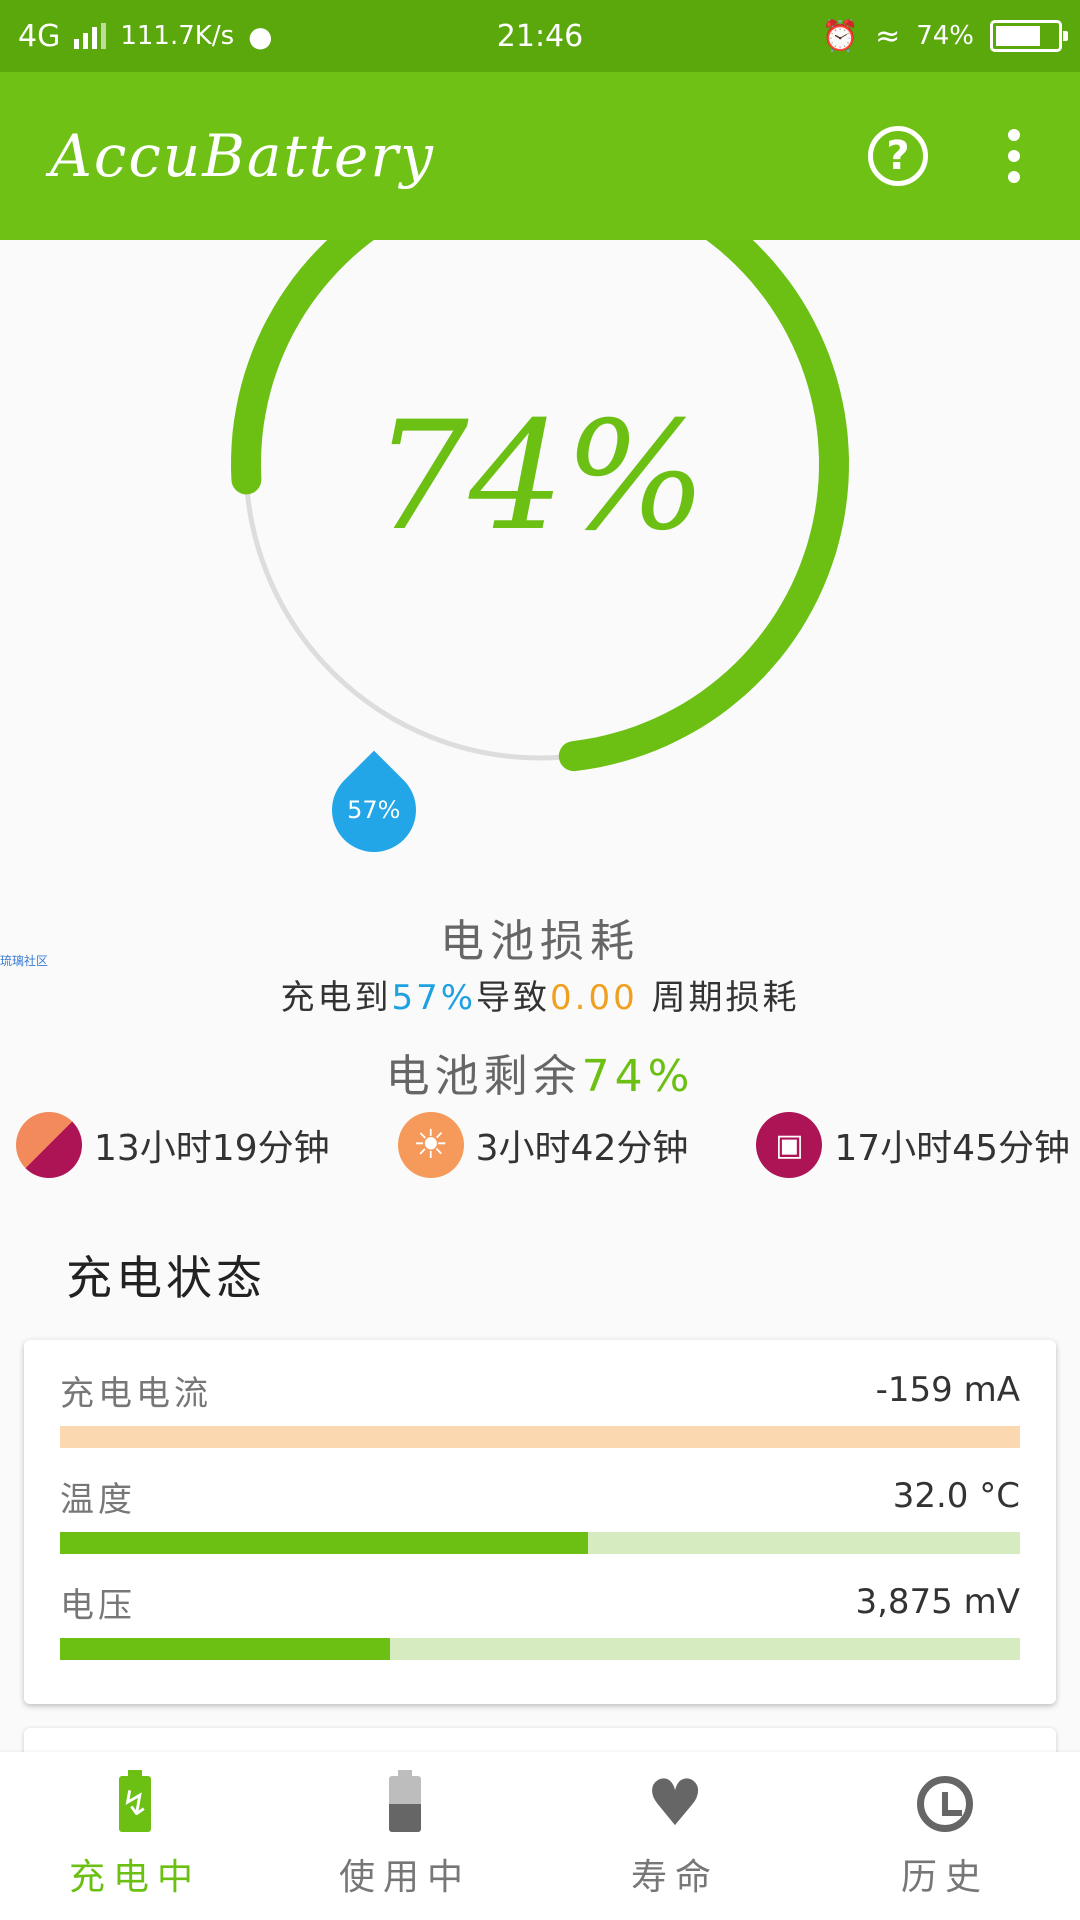 The width and height of the screenshot is (1080, 1920). I want to click on screen-on-sun-icon: ☀, so click(430, 1145).